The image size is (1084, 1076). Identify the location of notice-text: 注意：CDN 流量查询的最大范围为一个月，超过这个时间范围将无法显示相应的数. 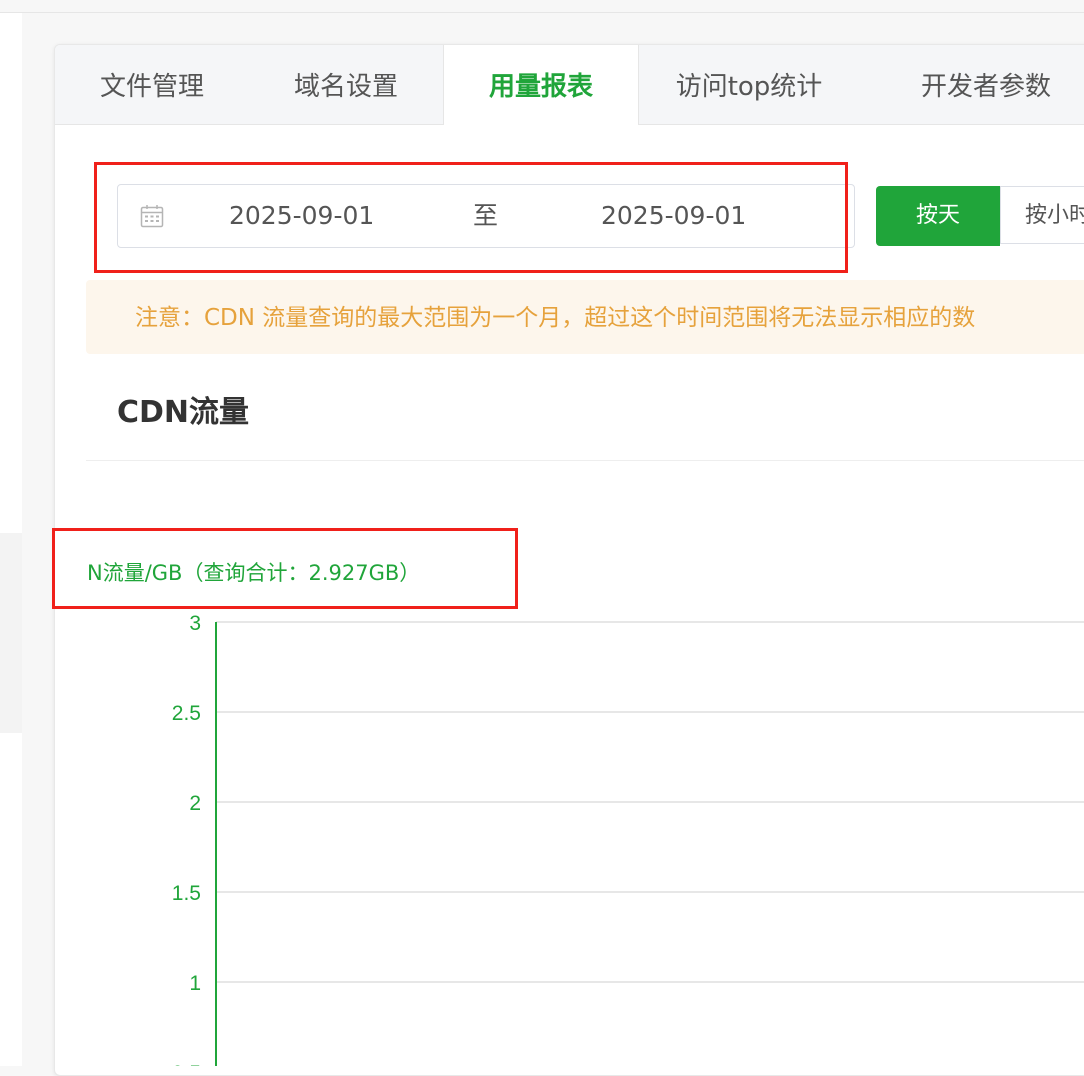
(555, 318).